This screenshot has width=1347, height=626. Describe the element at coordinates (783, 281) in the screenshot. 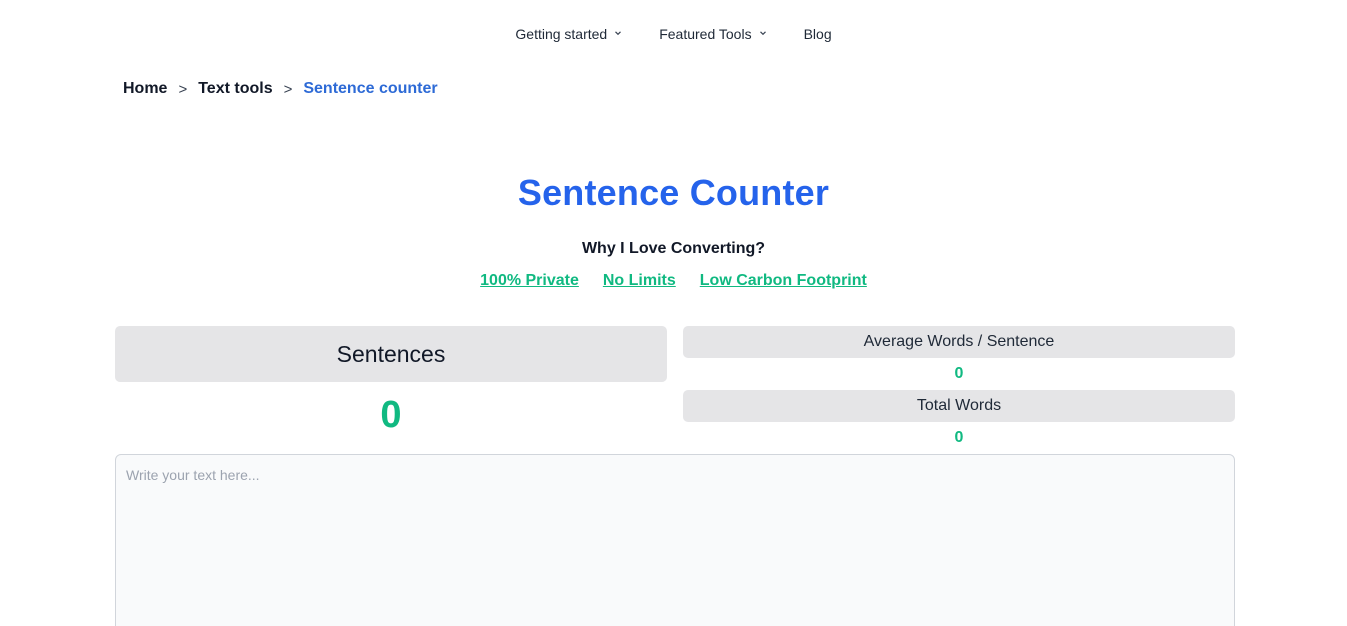

I see `feature-link-low-carbon: Low Carbon Footprint` at that location.